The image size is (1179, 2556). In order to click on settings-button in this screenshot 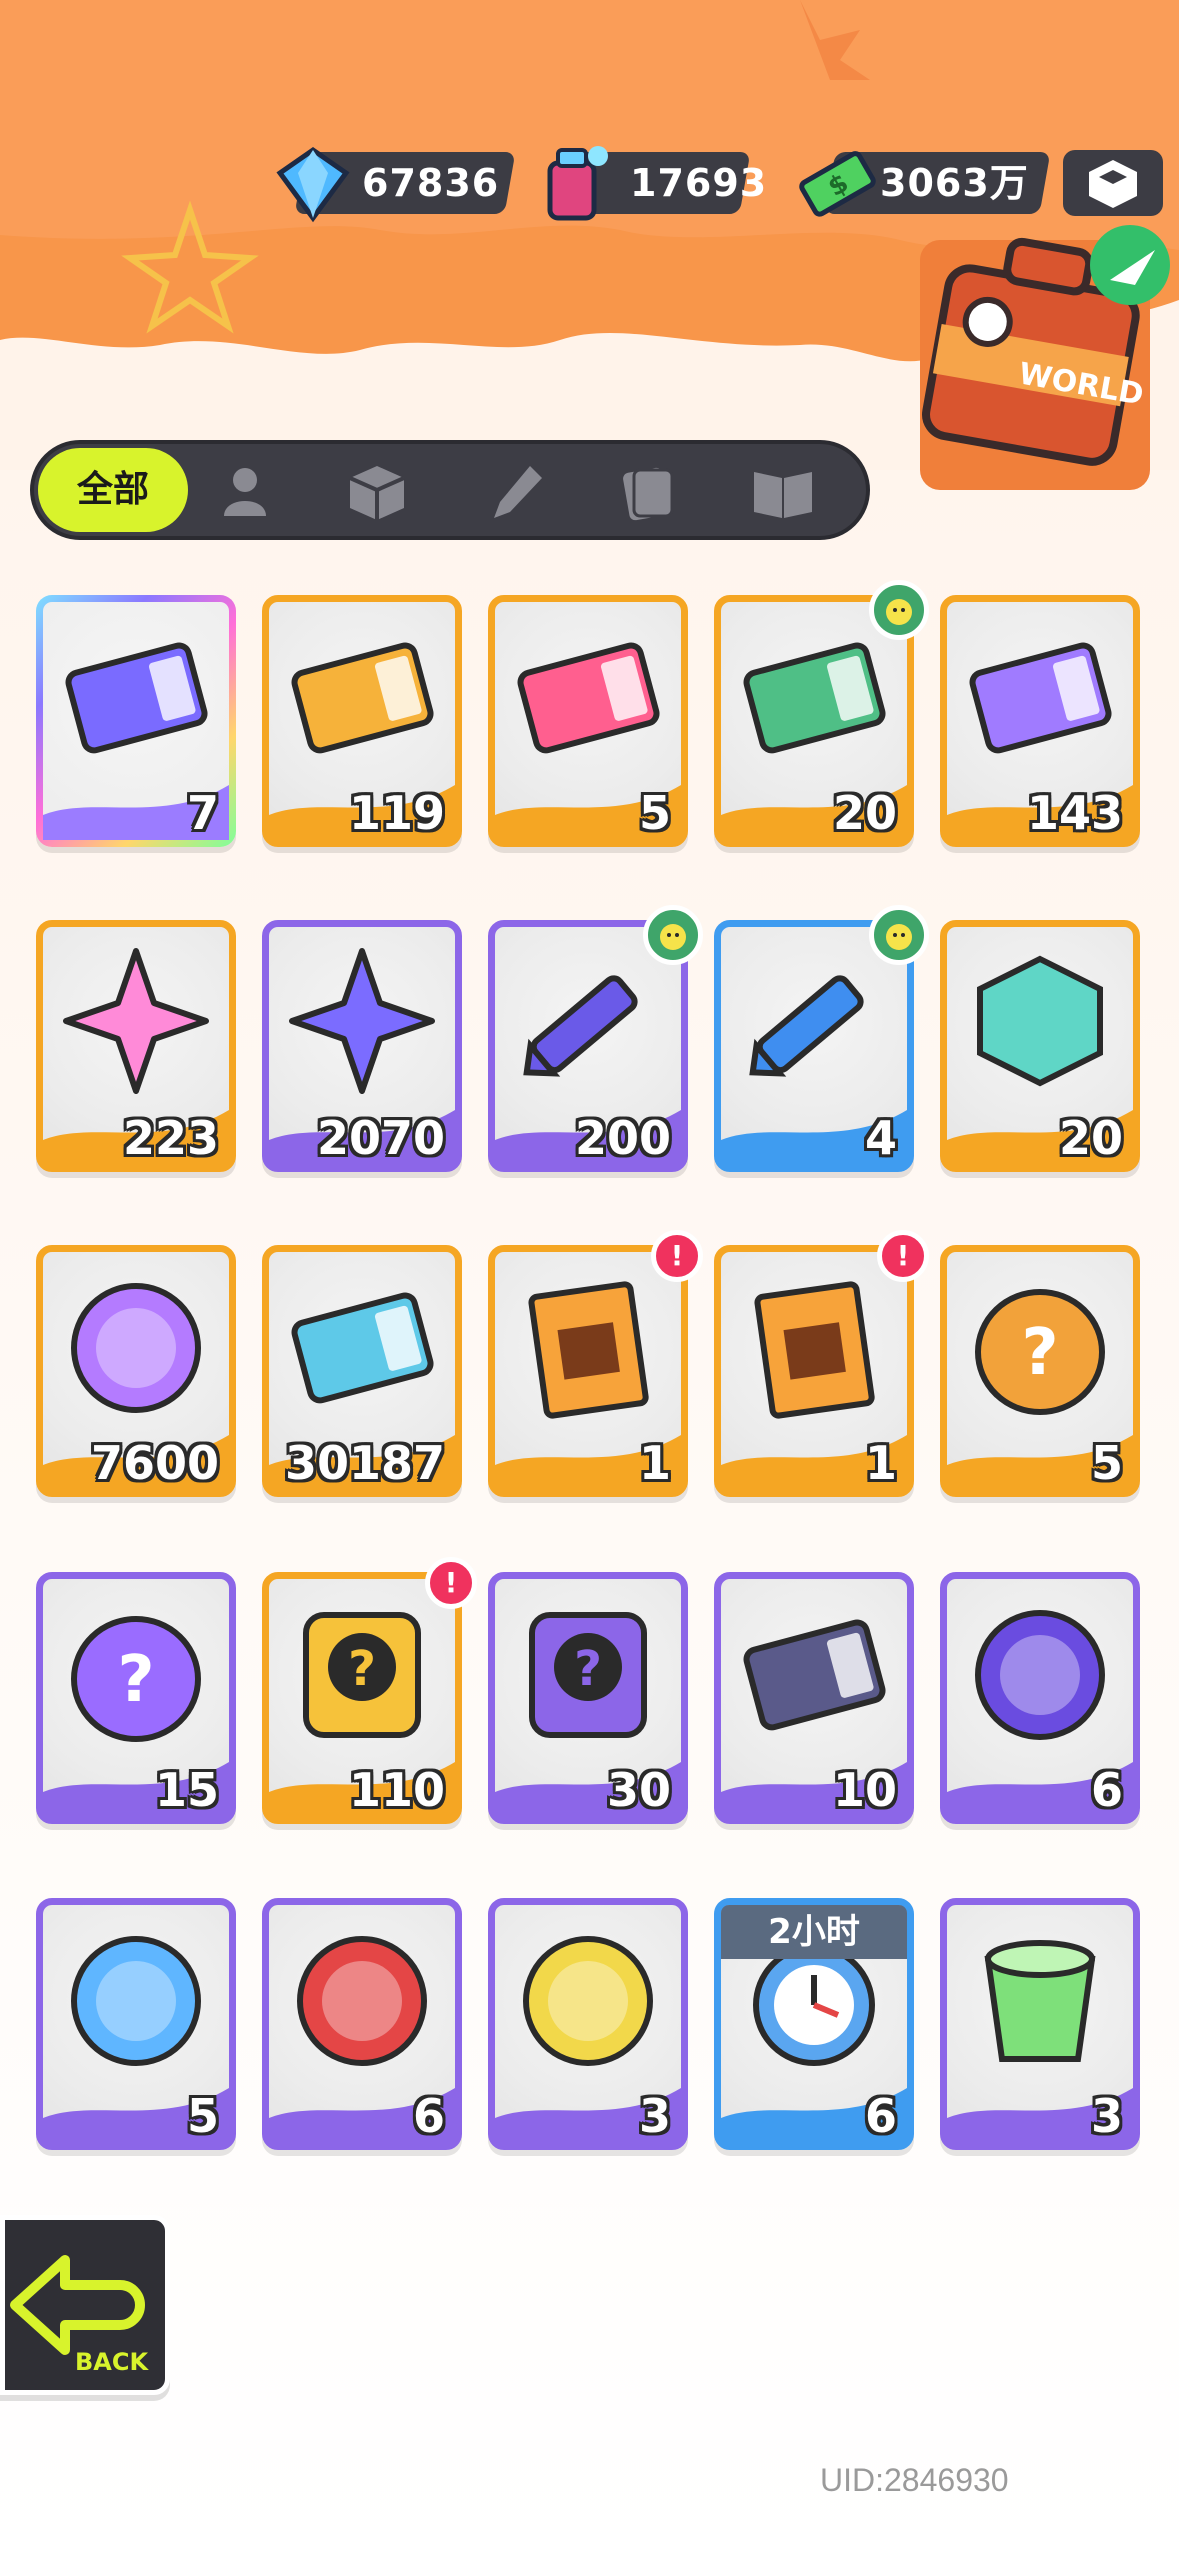, I will do `click(1113, 183)`.